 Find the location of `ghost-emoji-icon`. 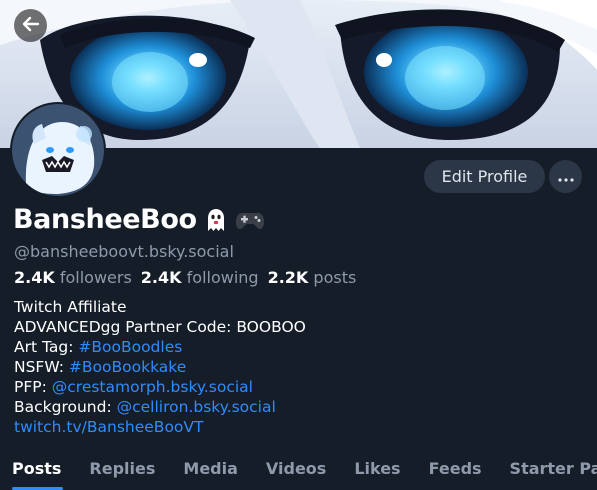

ghost-emoji-icon is located at coordinates (216, 220).